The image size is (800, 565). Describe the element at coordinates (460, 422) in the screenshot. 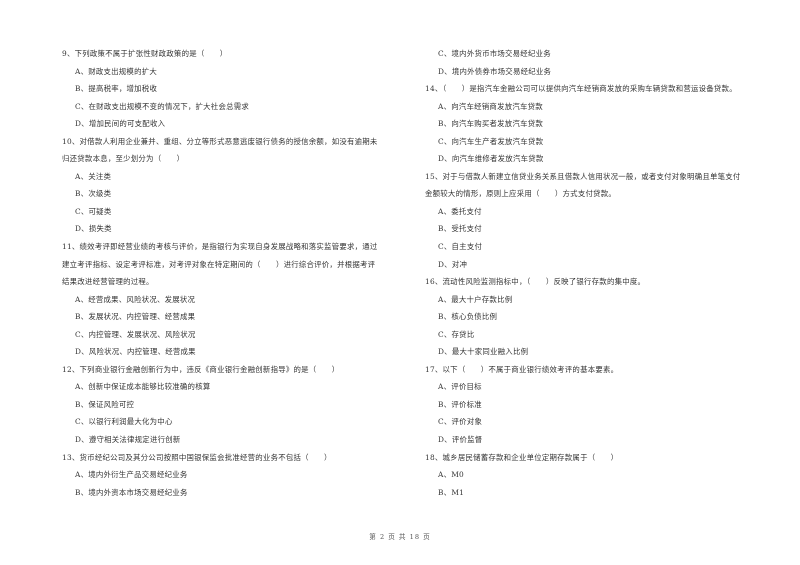

I see `answer-option: C、评价对象` at that location.